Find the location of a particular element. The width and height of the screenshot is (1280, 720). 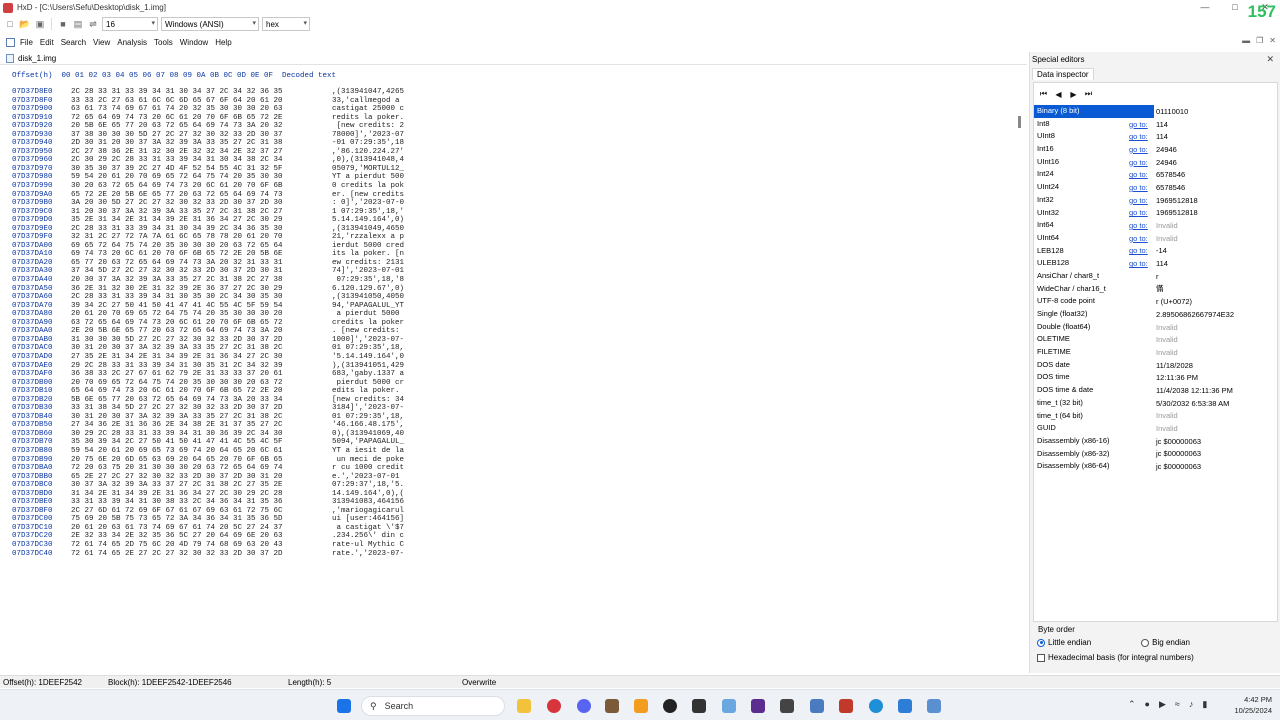

inspector-row: Disassembly (x86-32) jc $00000063 is located at coordinates (1155, 454).